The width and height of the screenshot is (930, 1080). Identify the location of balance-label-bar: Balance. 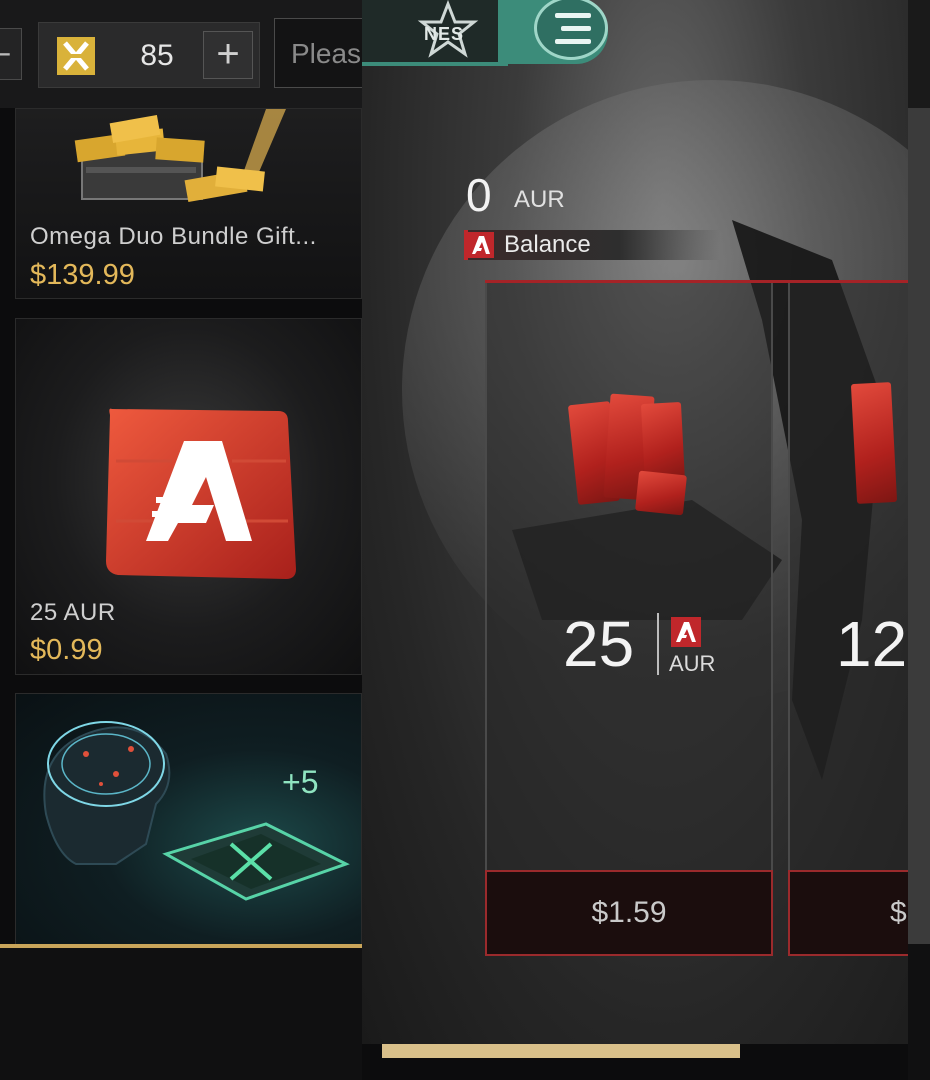
(592, 245).